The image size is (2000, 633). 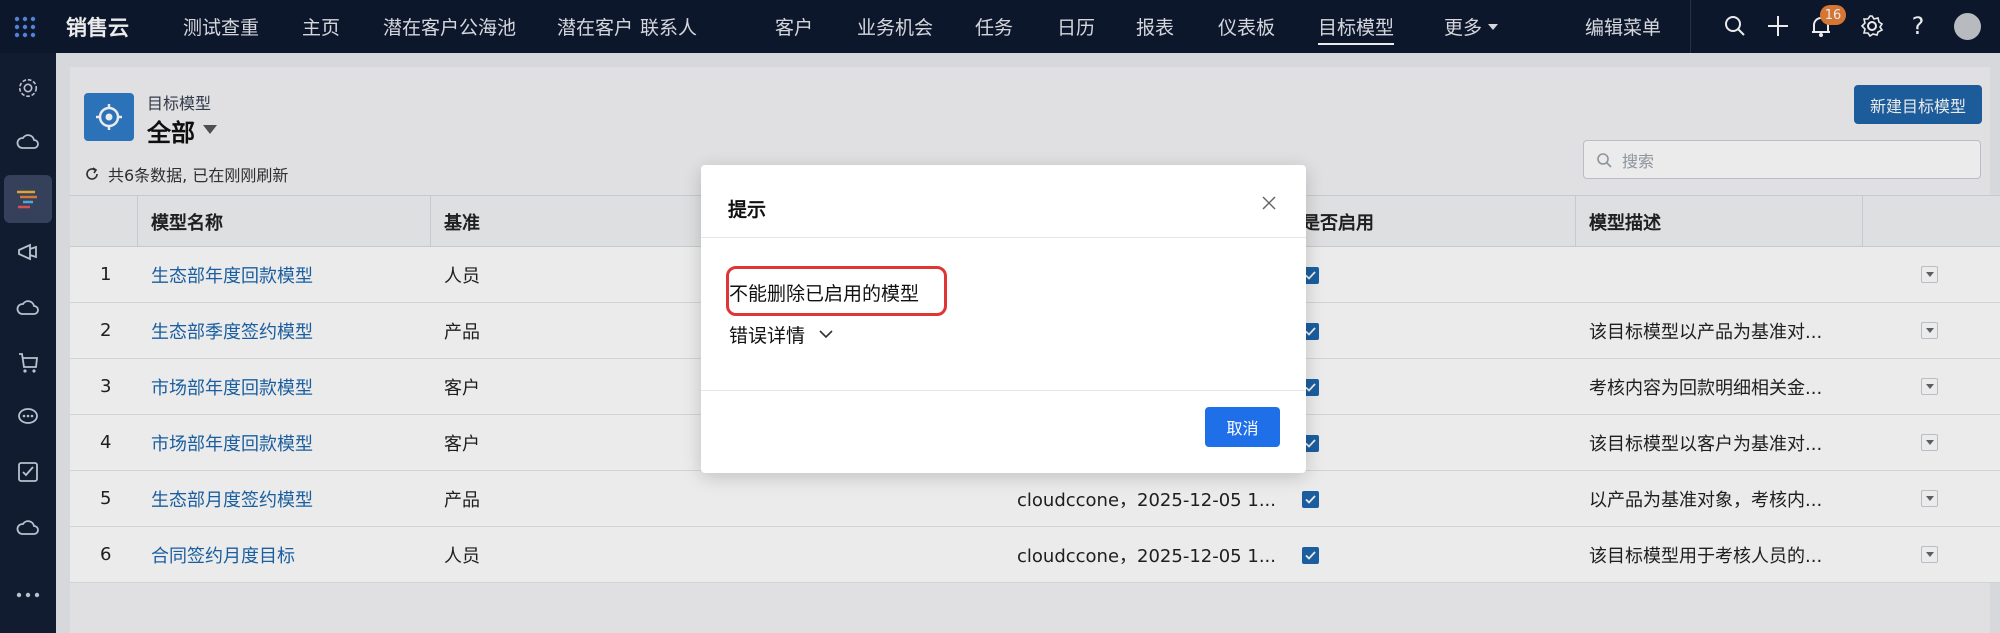 What do you see at coordinates (1269, 203) in the screenshot?
I see `close-icon` at bounding box center [1269, 203].